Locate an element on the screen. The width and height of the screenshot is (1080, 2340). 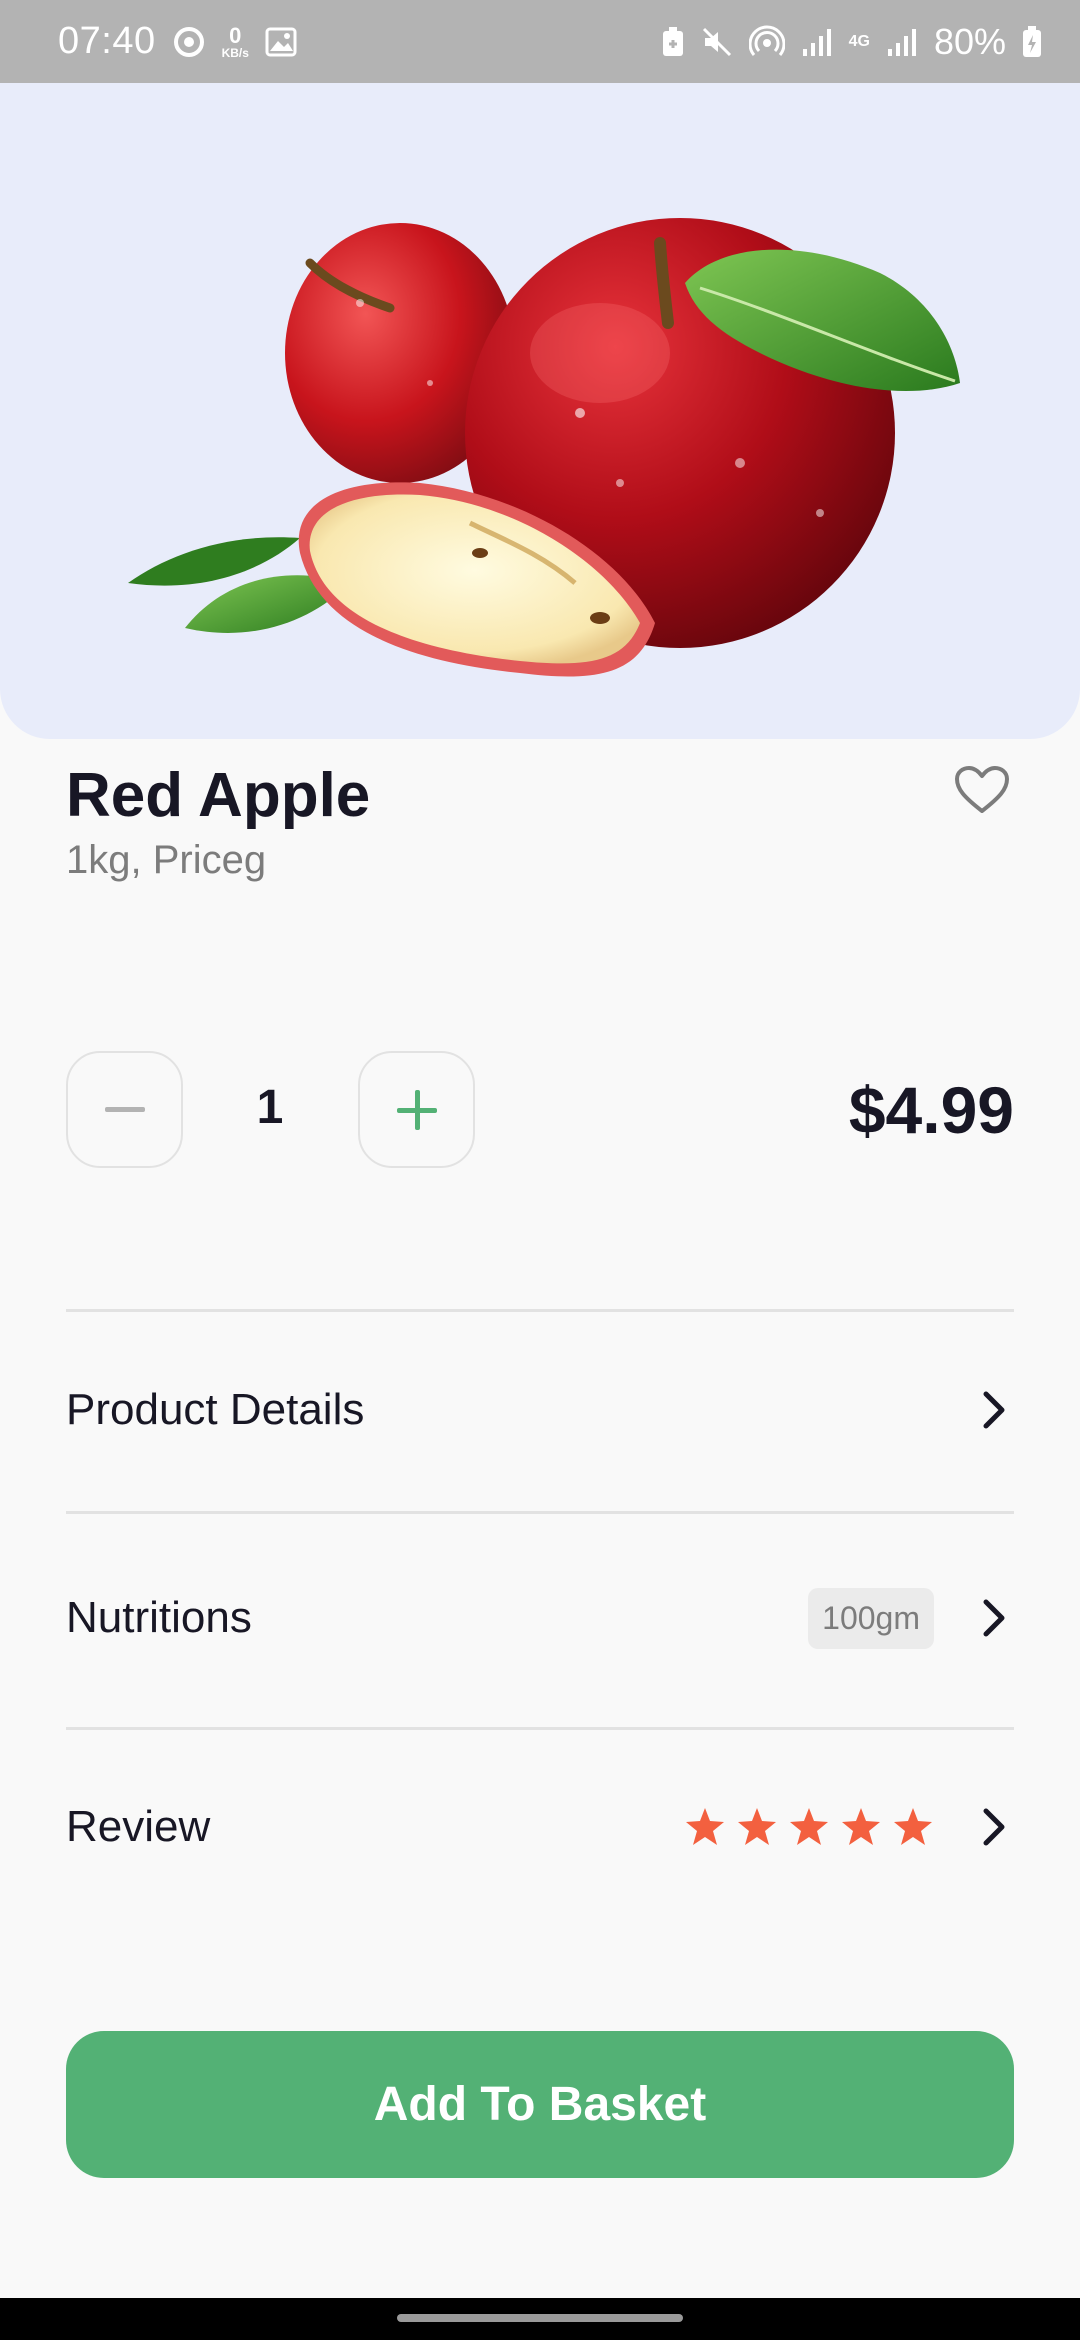
product-details-row: Product Details is located at coordinates (540, 1410).